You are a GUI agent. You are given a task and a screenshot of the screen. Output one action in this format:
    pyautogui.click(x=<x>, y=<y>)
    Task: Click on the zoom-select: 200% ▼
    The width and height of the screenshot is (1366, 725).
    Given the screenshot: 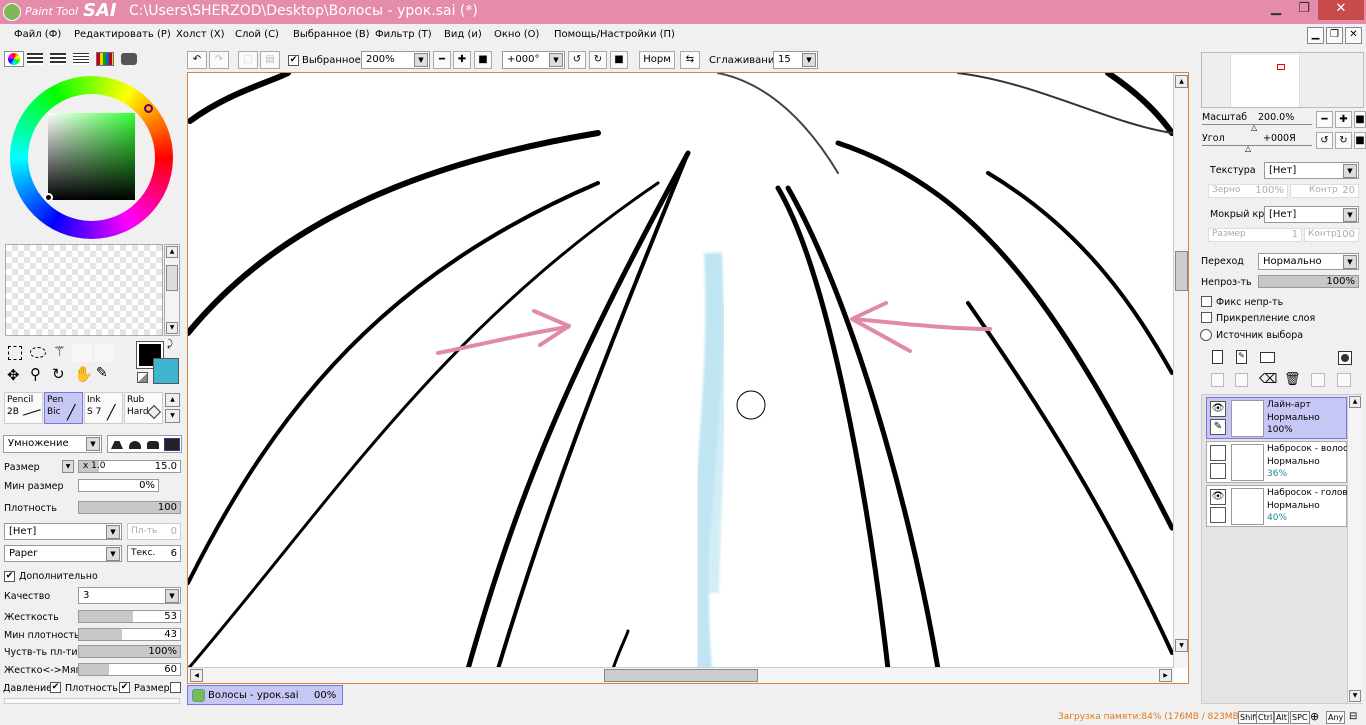 What is the action you would take?
    pyautogui.click(x=395, y=60)
    